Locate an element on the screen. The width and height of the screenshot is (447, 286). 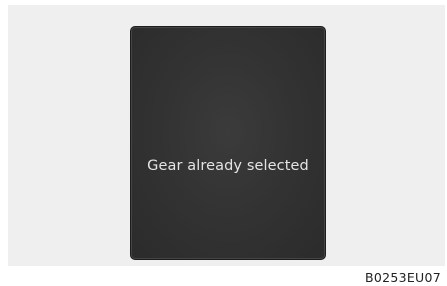
gear-message: Gear already selected is located at coordinates (228, 166).